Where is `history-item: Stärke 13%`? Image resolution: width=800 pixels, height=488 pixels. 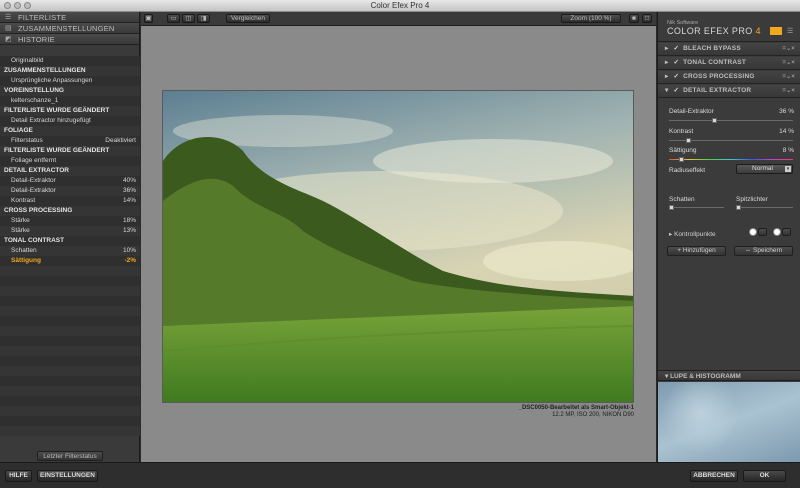
history-item: Stärke 13% is located at coordinates (70, 231).